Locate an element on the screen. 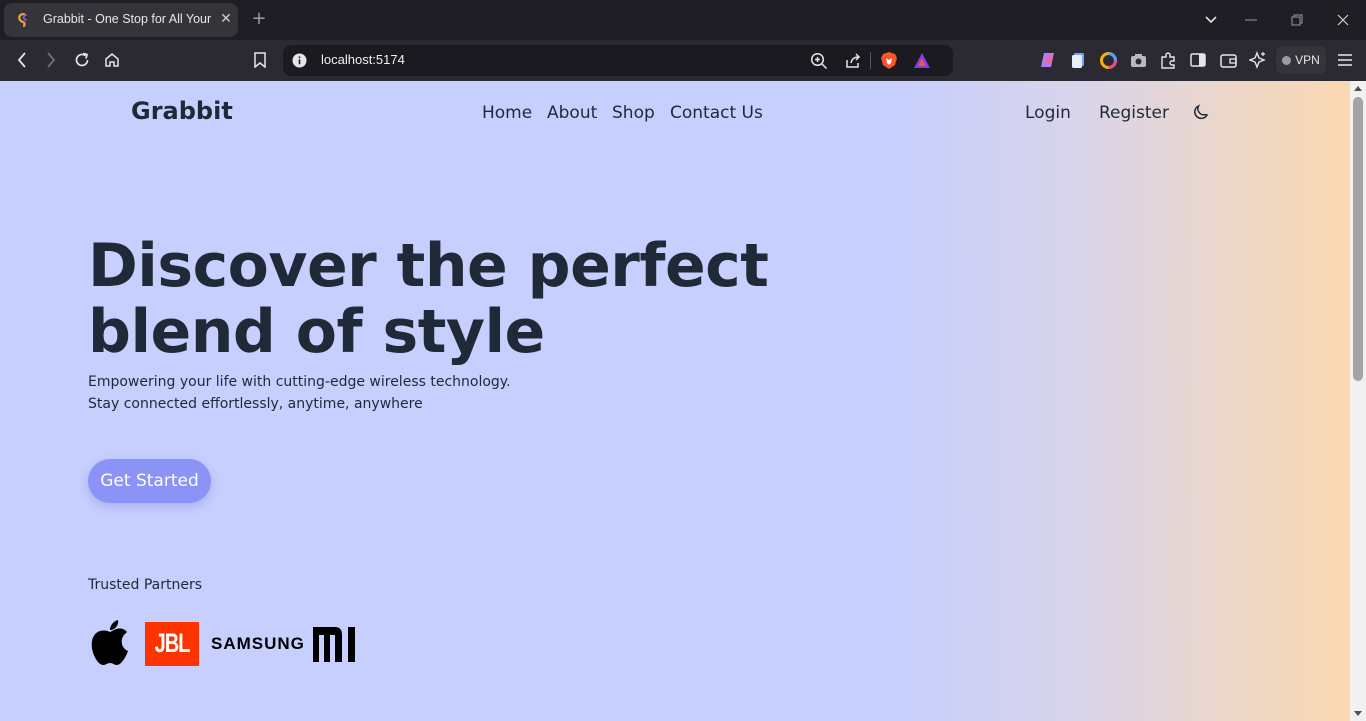 Image resolution: width=1366 pixels, height=721 pixels. partners-label: Trusted Partners is located at coordinates (145, 585).